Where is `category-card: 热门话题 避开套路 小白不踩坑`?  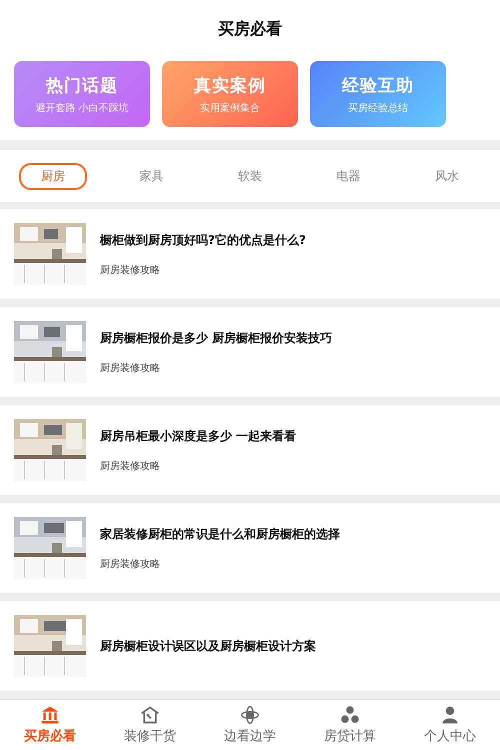
category-card: 热门话题 避开套路 小白不踩坑 is located at coordinates (82, 94).